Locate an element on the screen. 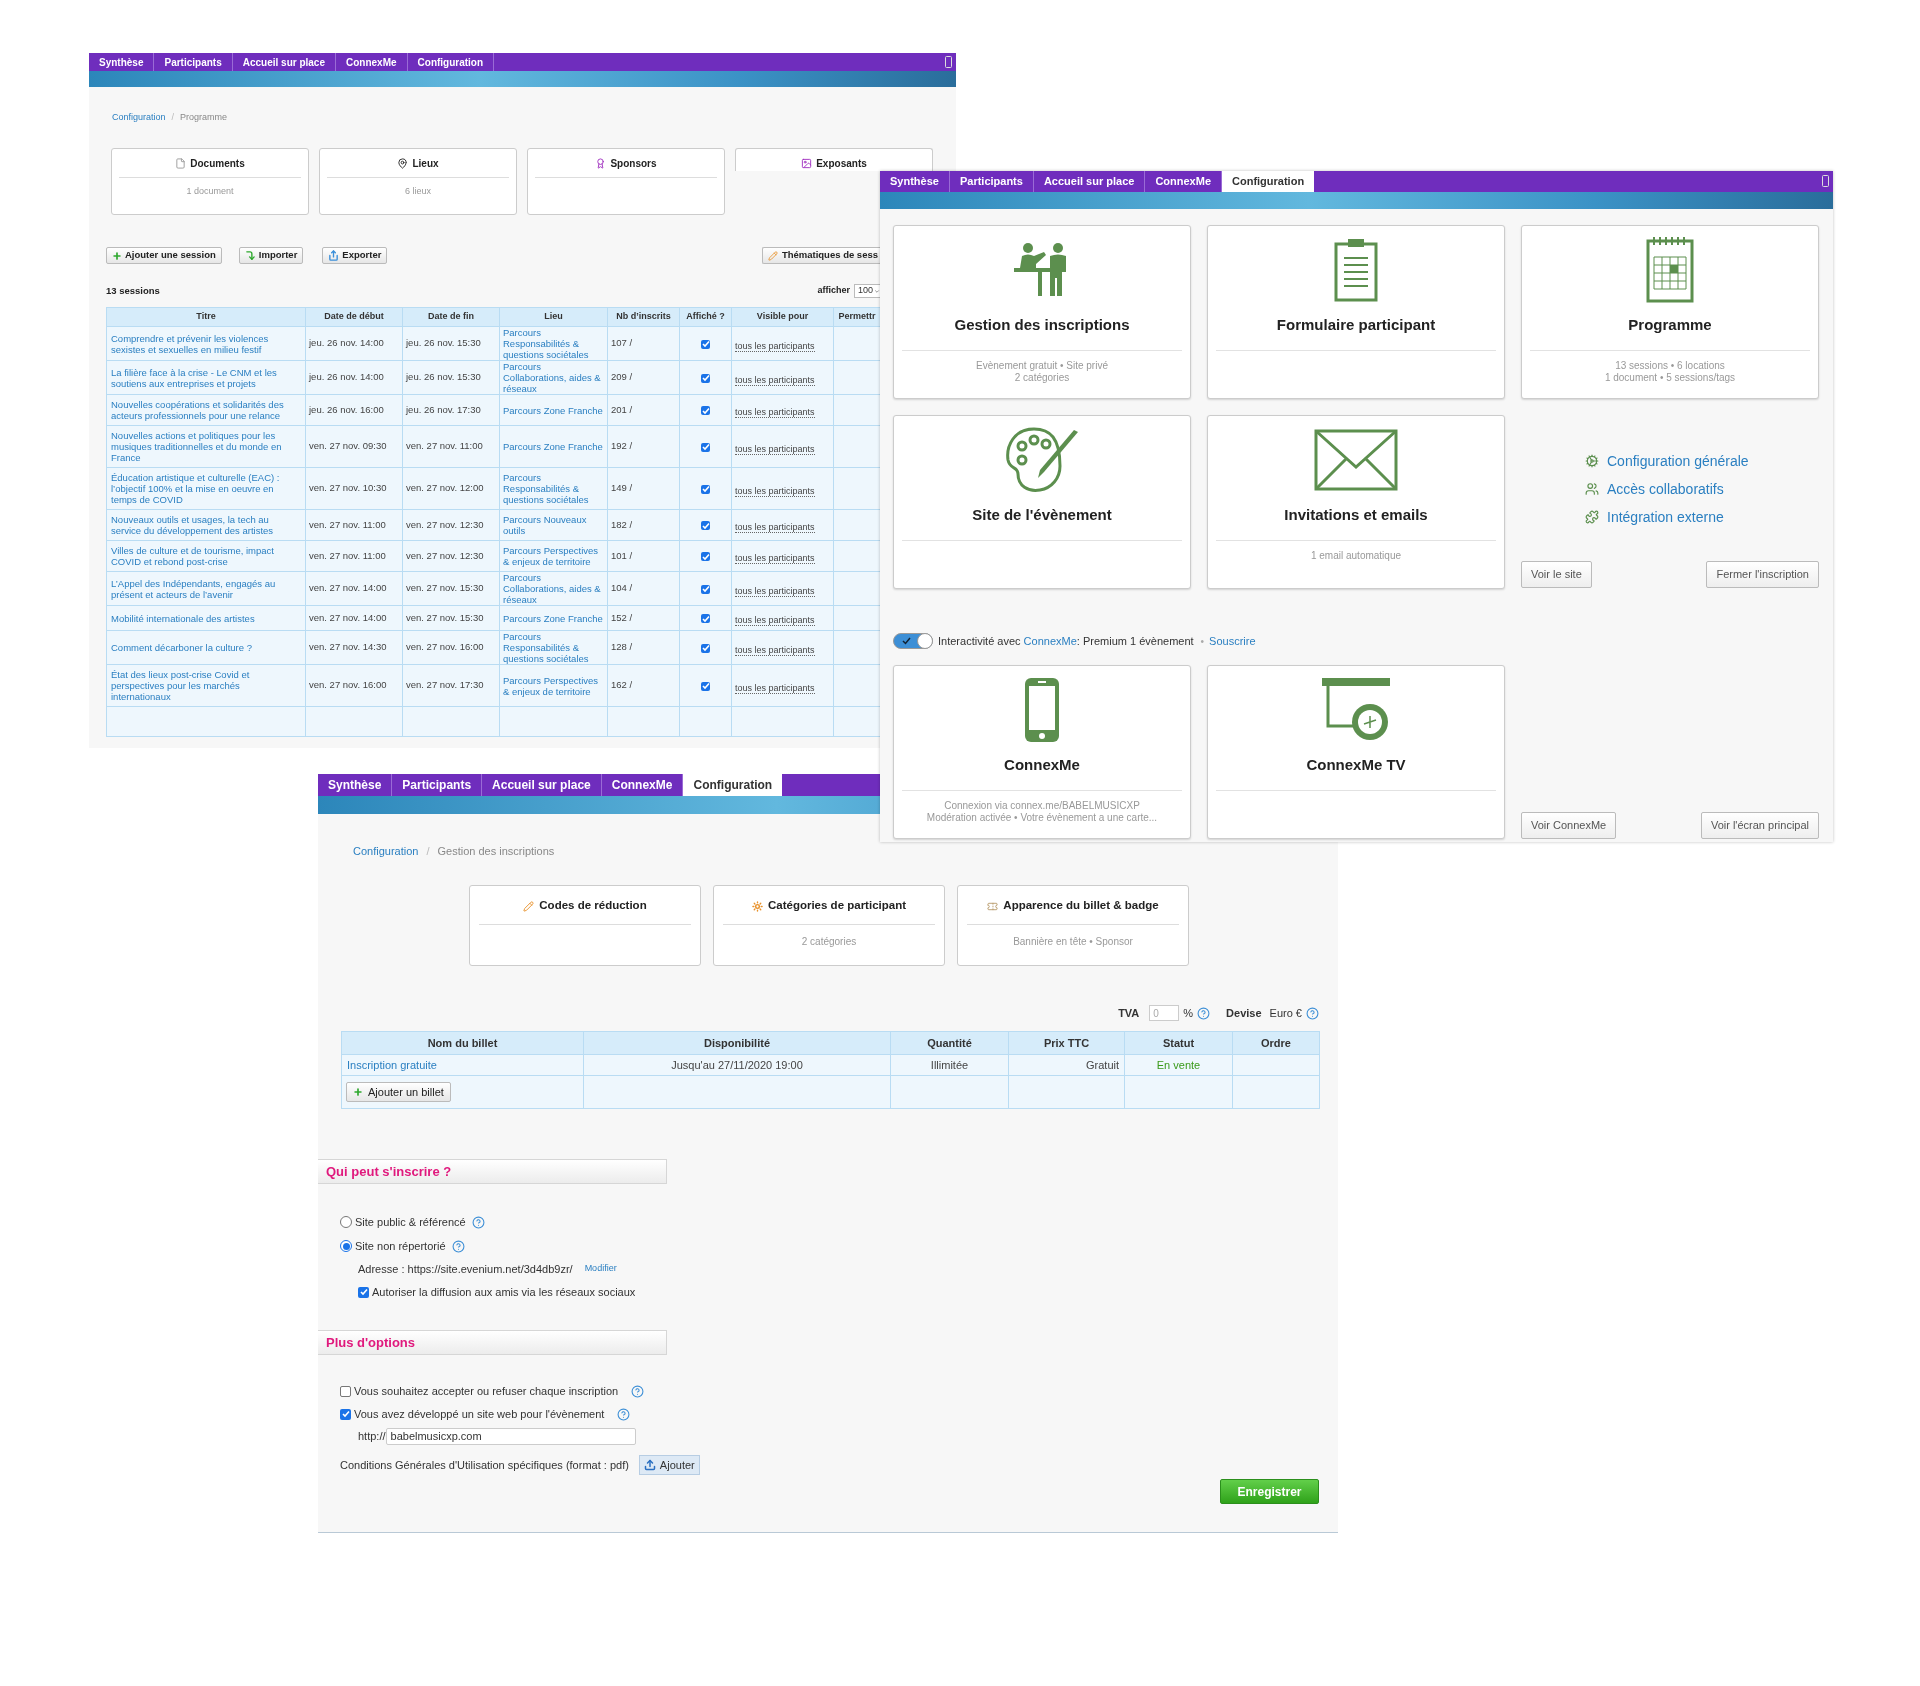 The height and width of the screenshot is (1686, 1920). section-card: Codes de réduction is located at coordinates (585, 925).